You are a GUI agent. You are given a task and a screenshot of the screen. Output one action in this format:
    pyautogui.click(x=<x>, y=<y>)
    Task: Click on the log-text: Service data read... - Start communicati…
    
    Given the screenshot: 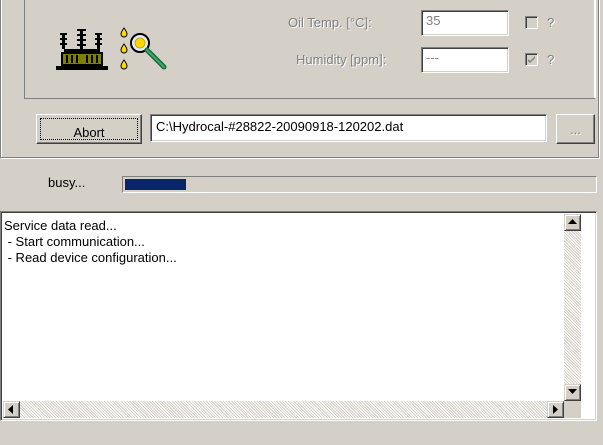 What is the action you would take?
    pyautogui.click(x=90, y=241)
    